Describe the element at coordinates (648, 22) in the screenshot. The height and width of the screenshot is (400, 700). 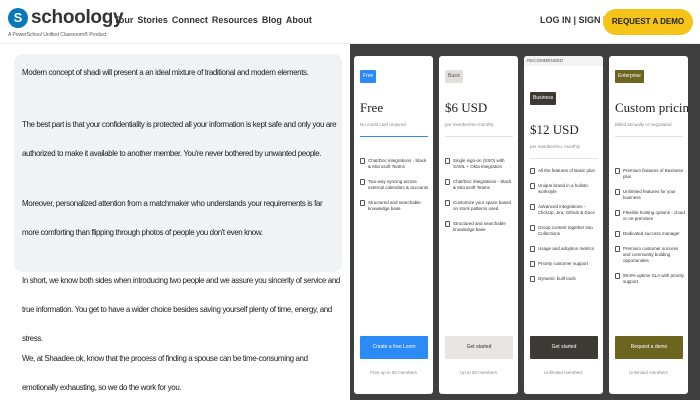
I see `request-demo-button: REQUEST A DEMO` at that location.